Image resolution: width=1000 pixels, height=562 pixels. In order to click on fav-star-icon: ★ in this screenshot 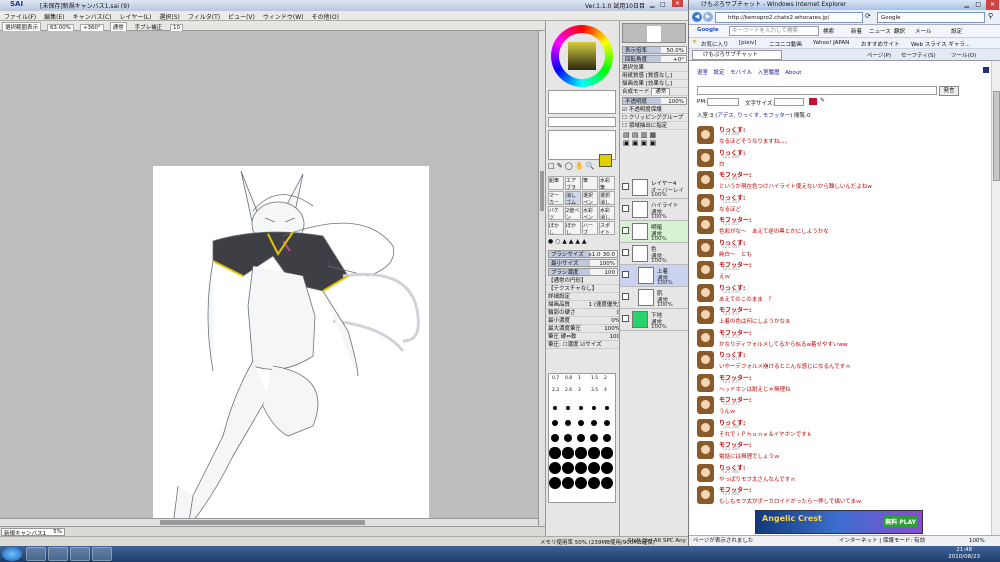, I will do `click(694, 42)`.